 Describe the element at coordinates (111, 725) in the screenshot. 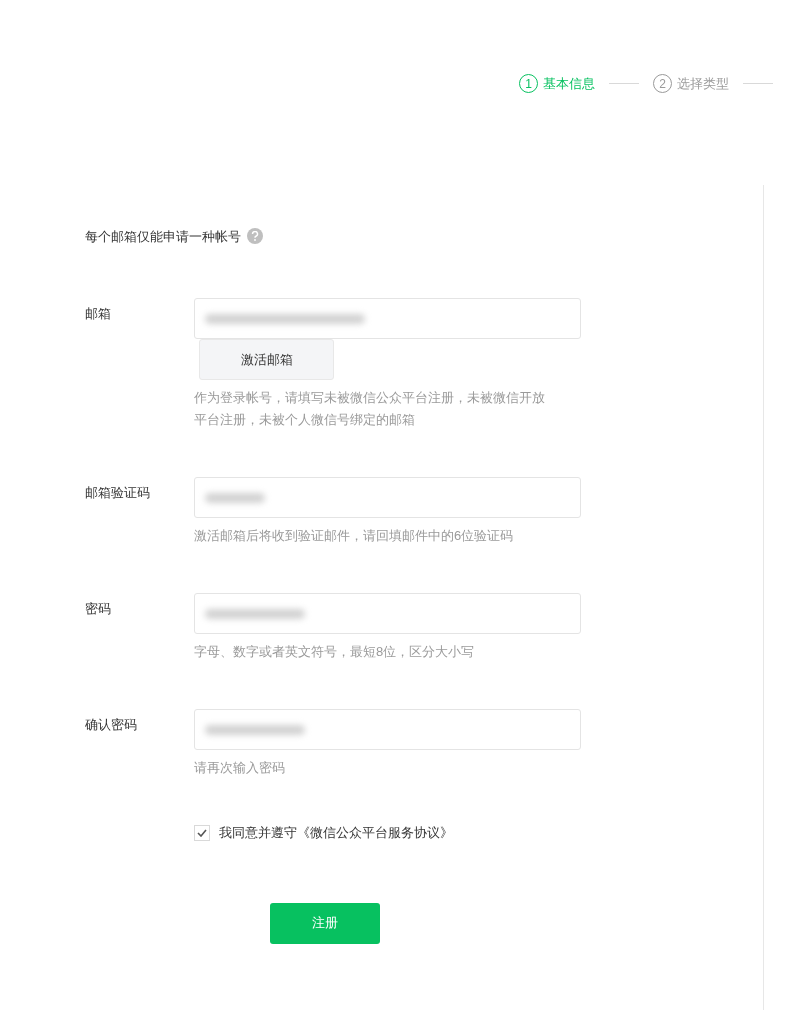

I see `field-label: 确认密码` at that location.